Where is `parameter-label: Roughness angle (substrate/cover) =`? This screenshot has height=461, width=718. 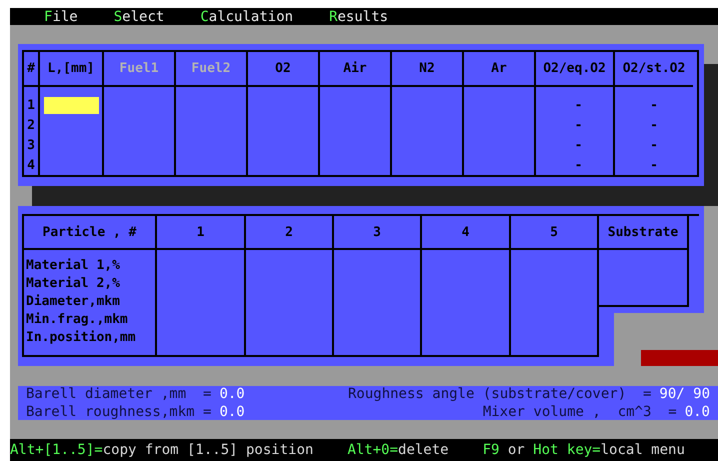 parameter-label: Roughness angle (substrate/cover) = is located at coordinates (500, 394).